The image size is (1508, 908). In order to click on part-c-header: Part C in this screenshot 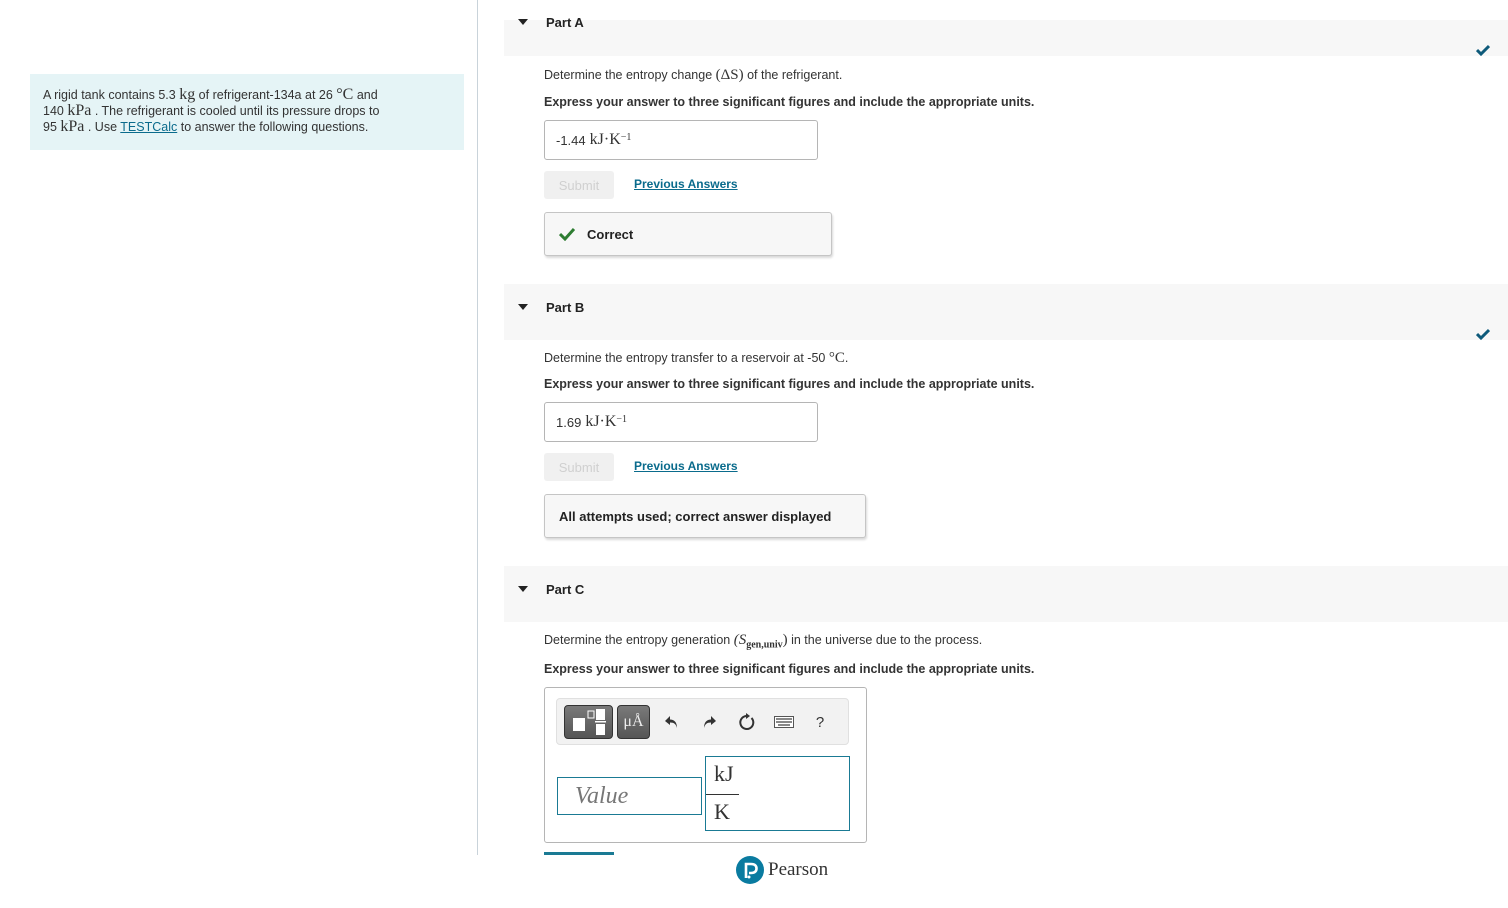, I will do `click(1006, 594)`.